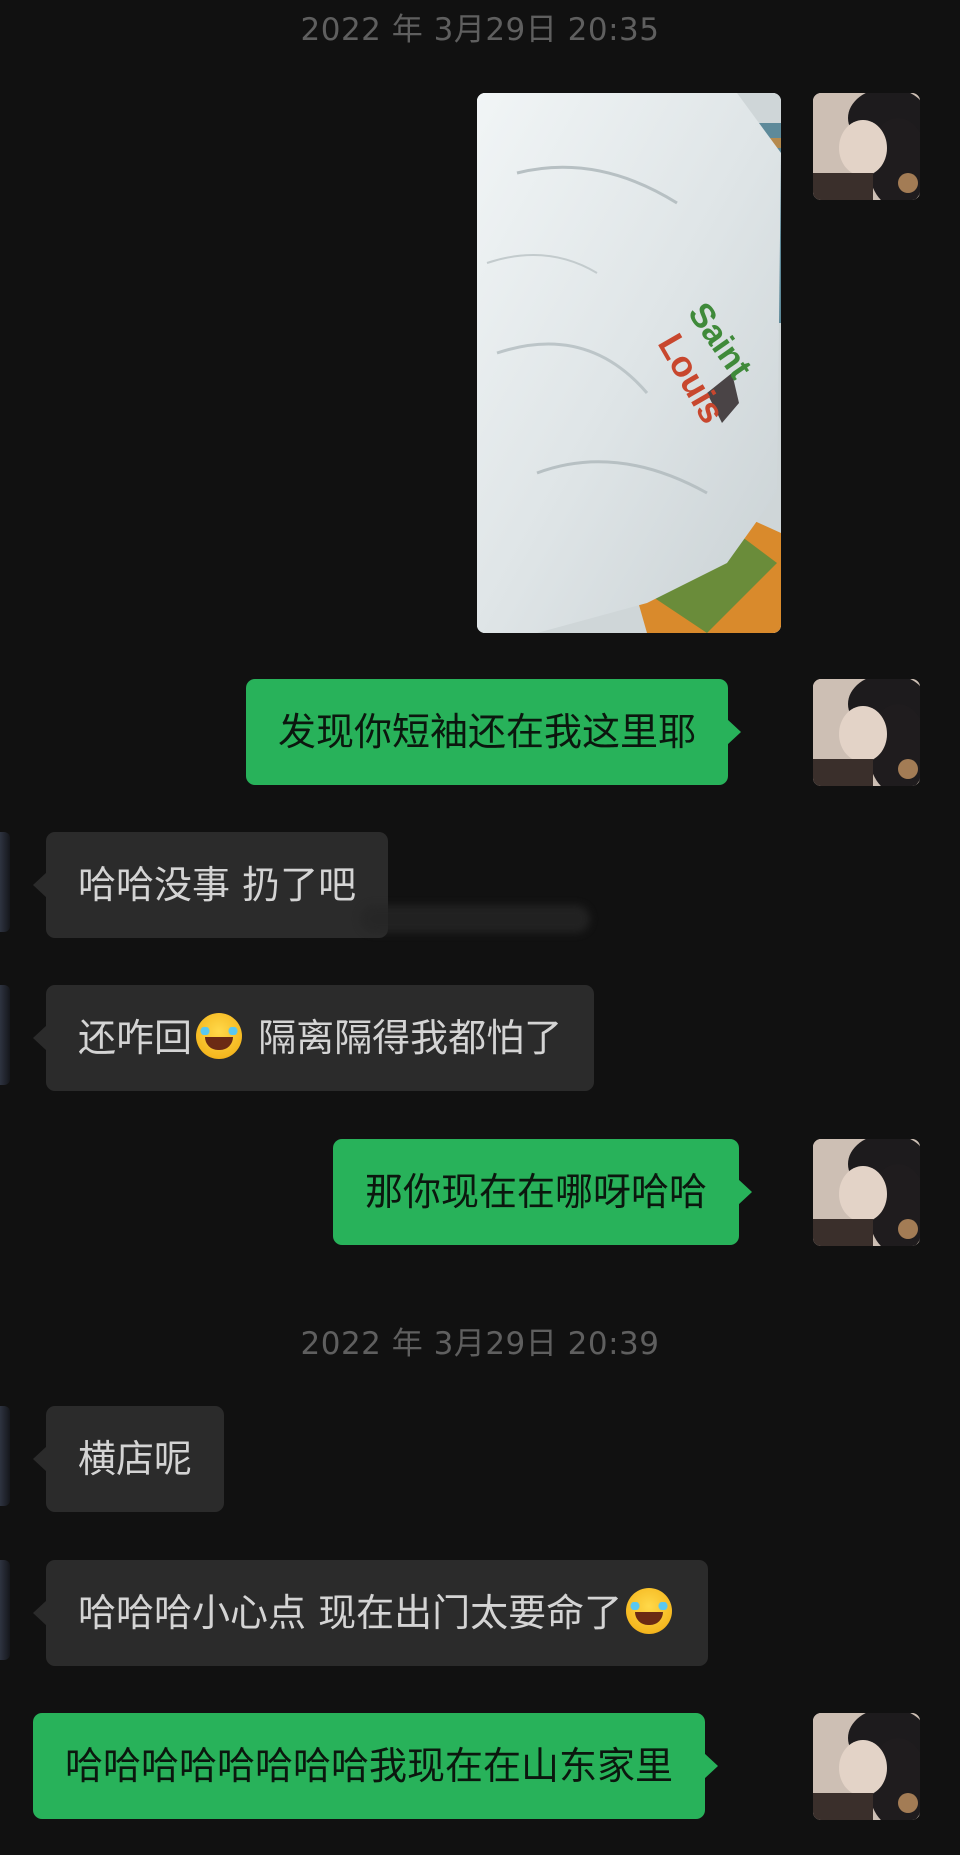  What do you see at coordinates (135, 1459) in the screenshot?
I see `message-text: 横店呢` at bounding box center [135, 1459].